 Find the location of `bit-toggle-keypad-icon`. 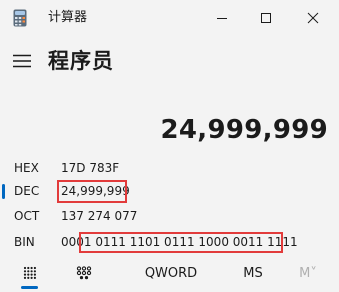

bit-toggle-keypad-icon is located at coordinates (84, 273).